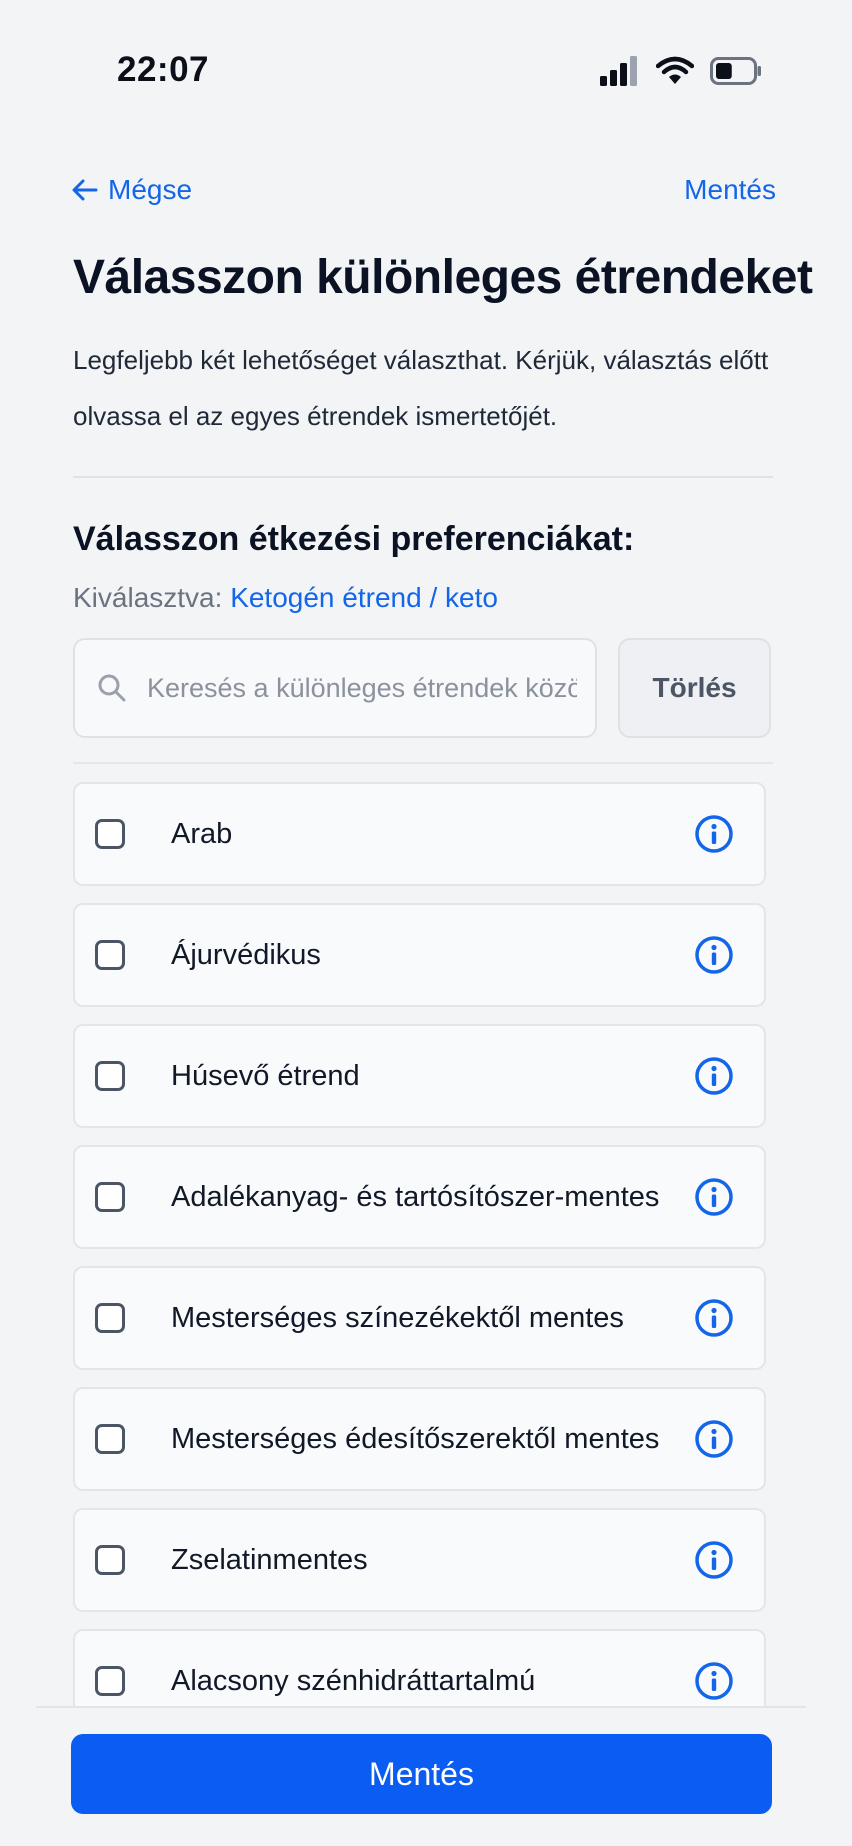  Describe the element at coordinates (353, 1680) in the screenshot. I see `diet-label: Alacsony szénhidráttartalmú` at that location.